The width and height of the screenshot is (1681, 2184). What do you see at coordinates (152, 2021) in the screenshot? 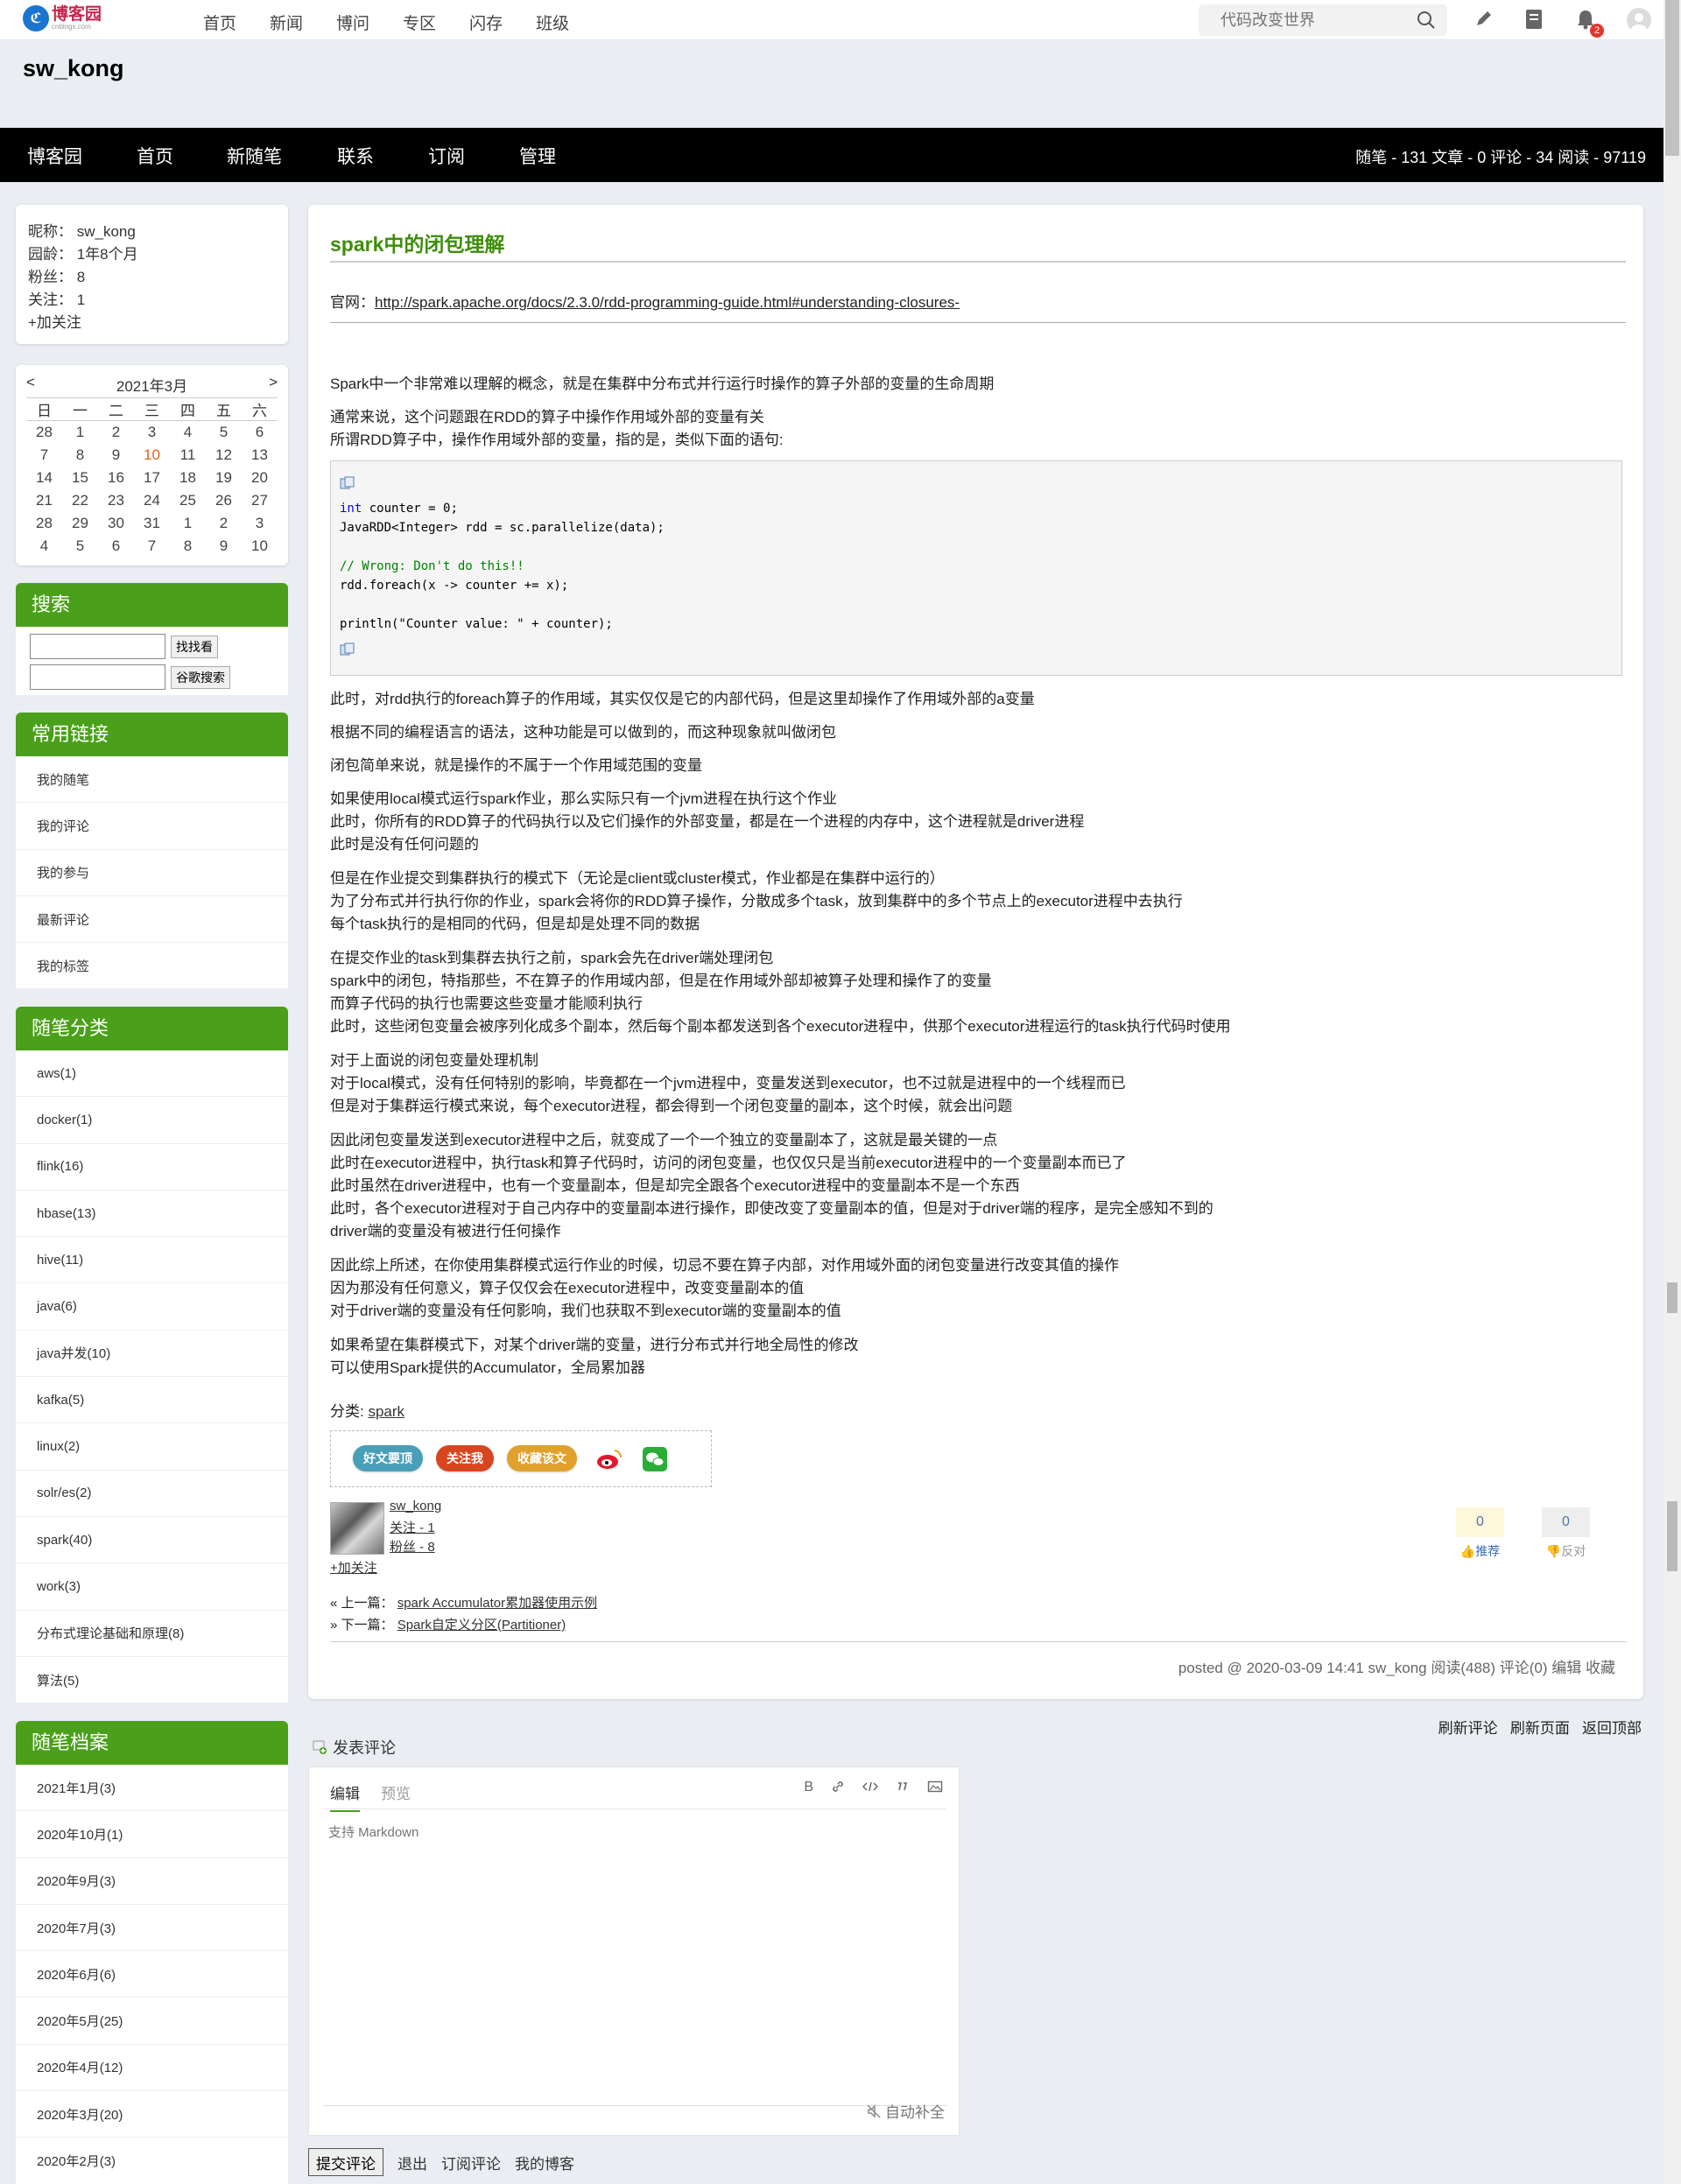
I see `archive-item: 2020年5月(25)` at bounding box center [152, 2021].